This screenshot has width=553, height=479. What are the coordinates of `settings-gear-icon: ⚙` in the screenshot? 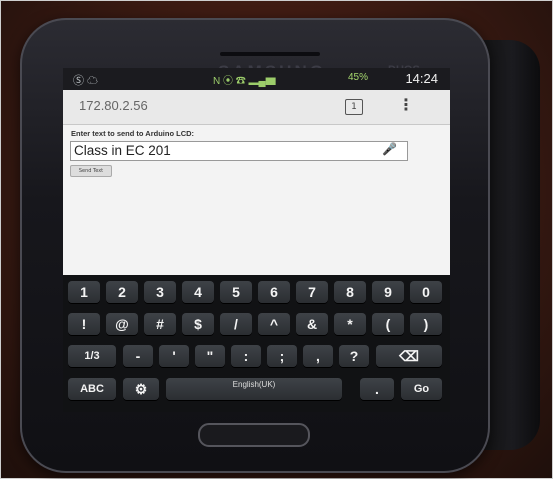 It's located at (141, 389).